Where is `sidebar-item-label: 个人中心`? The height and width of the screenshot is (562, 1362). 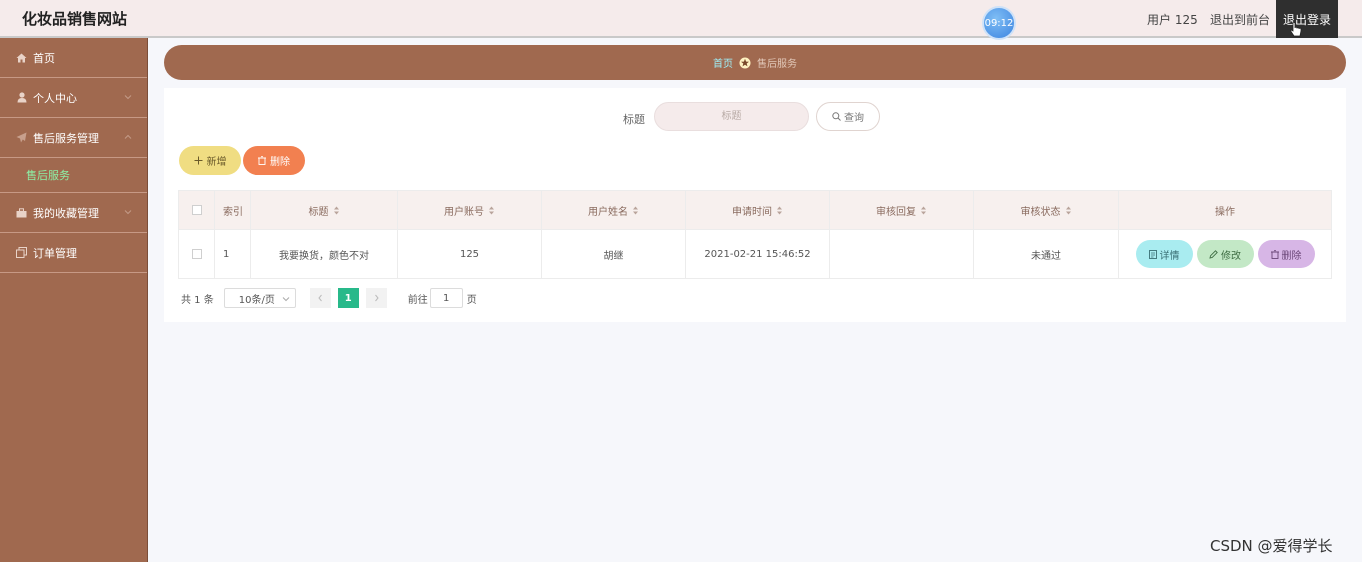 sidebar-item-label: 个人中心 is located at coordinates (55, 98).